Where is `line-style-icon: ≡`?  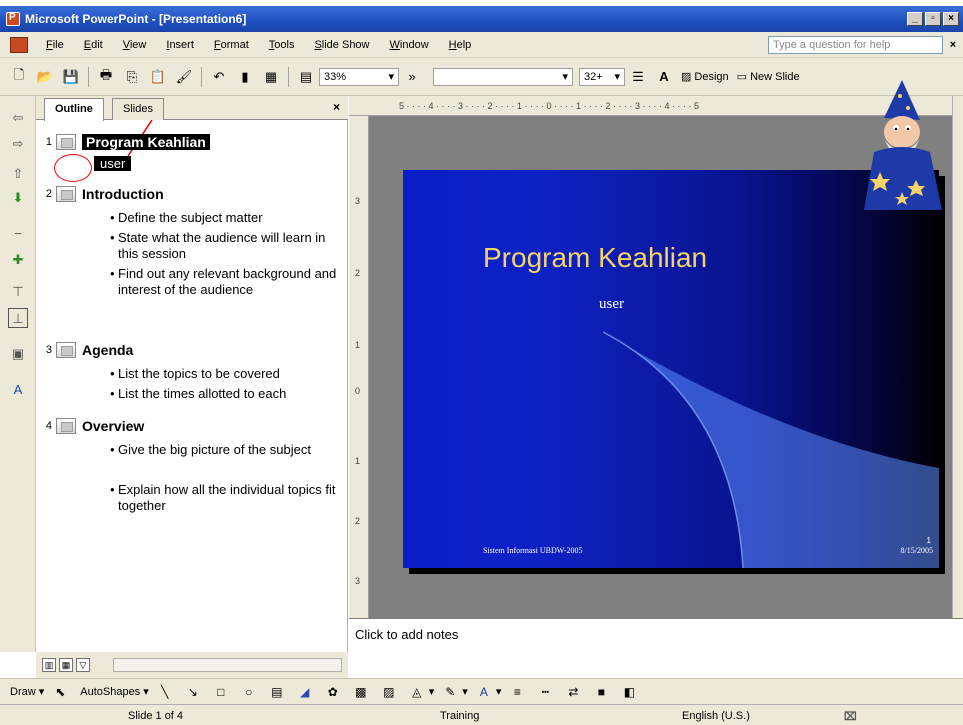
line-style-icon: ≡ is located at coordinates (519, 692).